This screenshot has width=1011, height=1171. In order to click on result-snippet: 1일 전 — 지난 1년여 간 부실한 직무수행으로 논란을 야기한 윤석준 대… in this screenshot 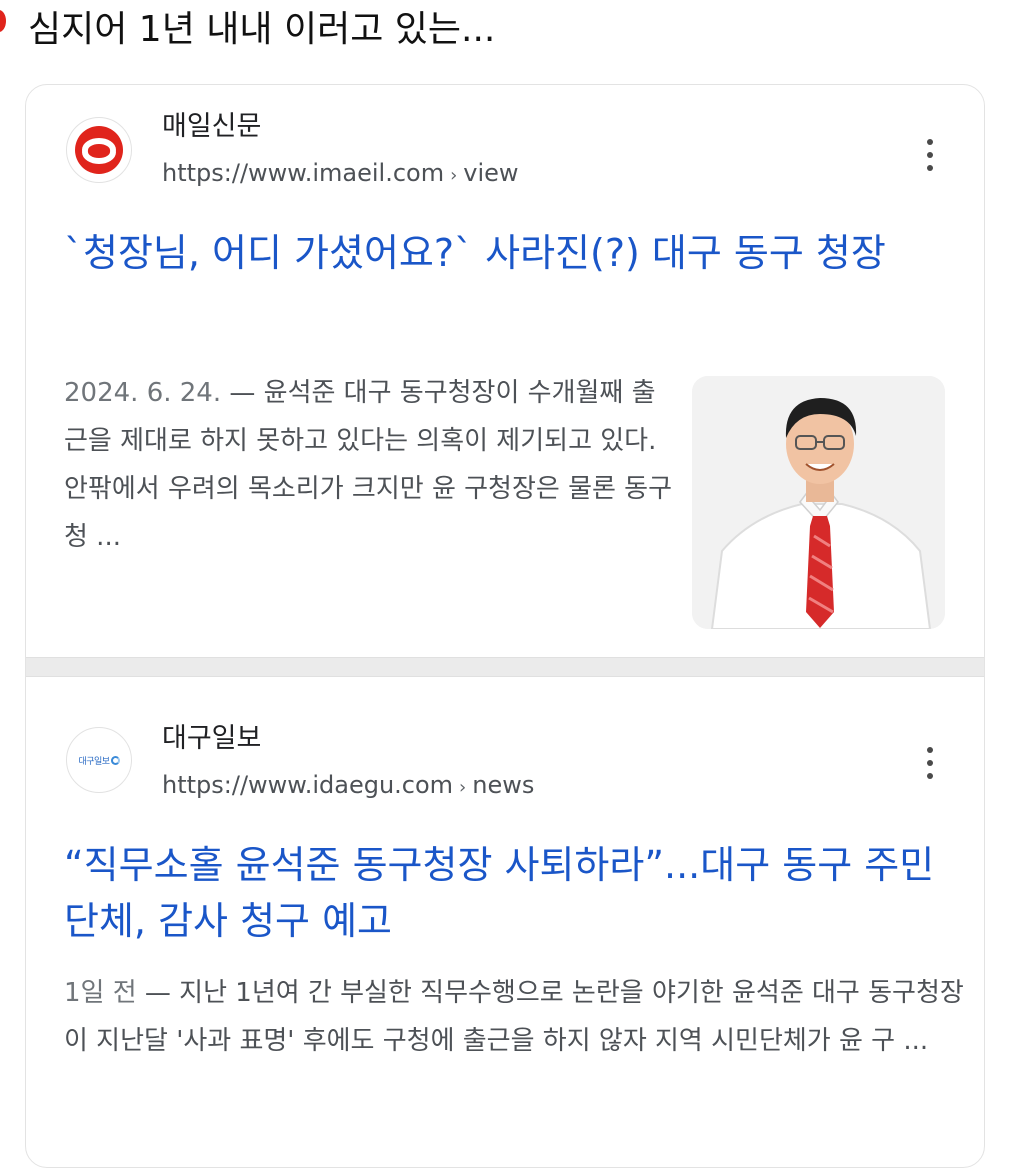, I will do `click(514, 1017)`.